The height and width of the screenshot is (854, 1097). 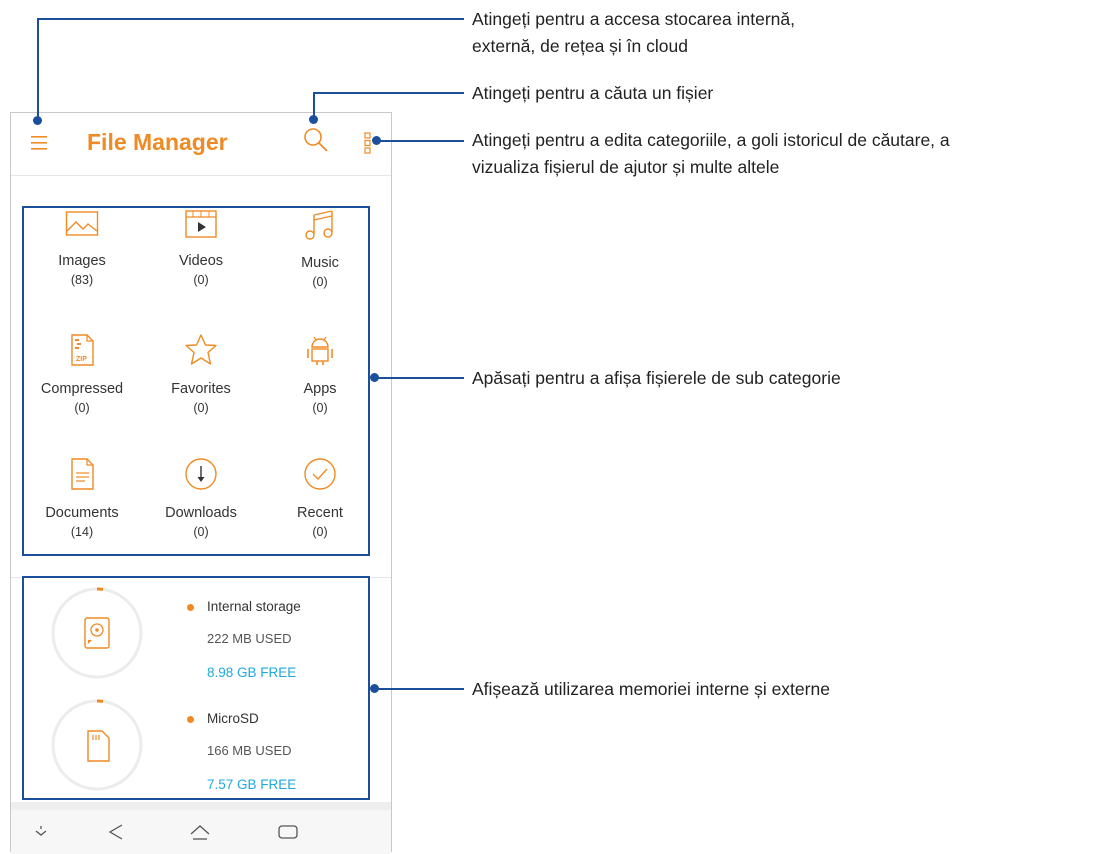 What do you see at coordinates (388, 93) in the screenshot?
I see `callout-line-search-horizontal` at bounding box center [388, 93].